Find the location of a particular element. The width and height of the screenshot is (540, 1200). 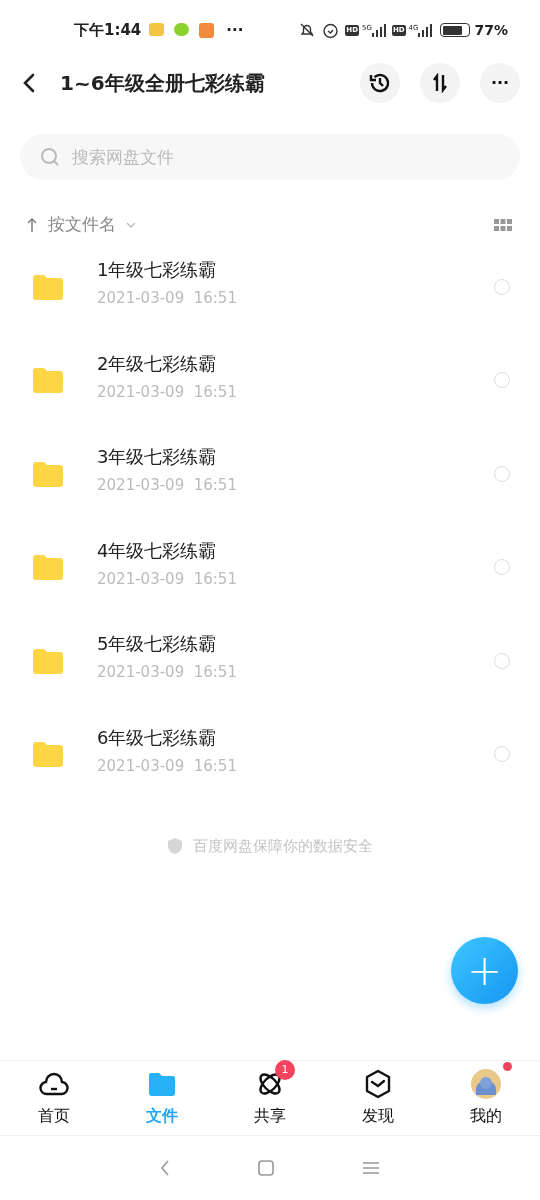

avatar-icon is located at coordinates (486, 1084).